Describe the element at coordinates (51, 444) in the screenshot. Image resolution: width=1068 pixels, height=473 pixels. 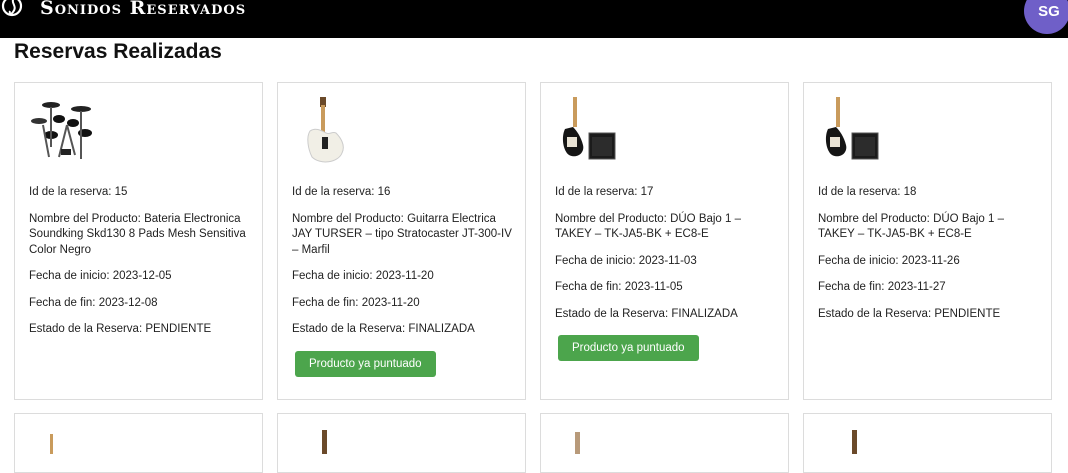
I see `bass-guitar-icon` at that location.